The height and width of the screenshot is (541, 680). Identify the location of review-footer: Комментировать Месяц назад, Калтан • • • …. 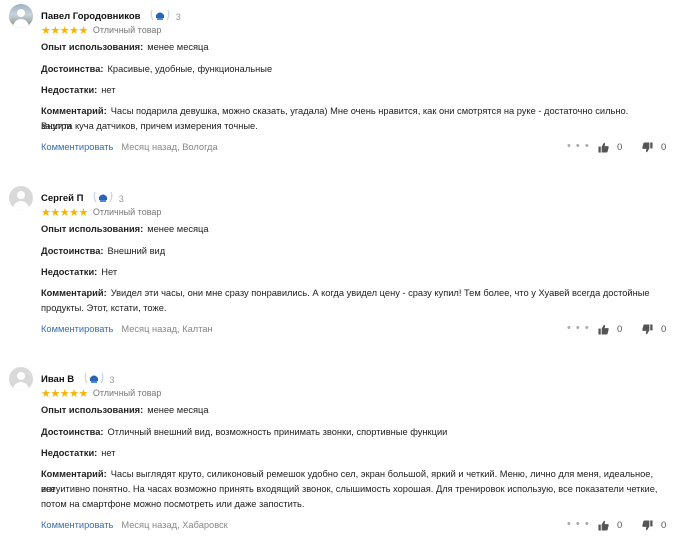
(356, 330).